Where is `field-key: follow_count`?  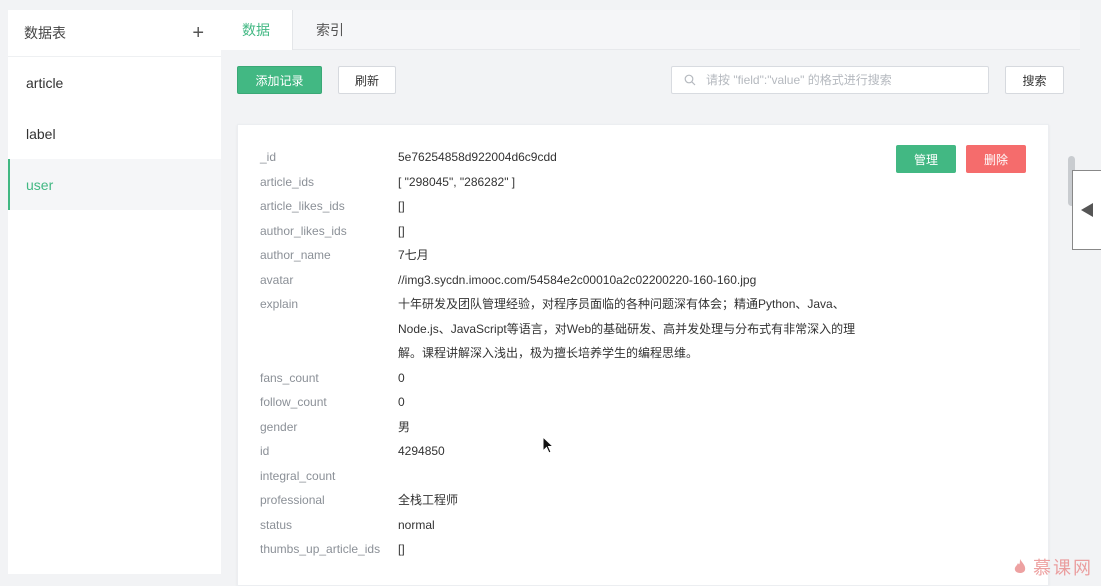
field-key: follow_count is located at coordinates (293, 402).